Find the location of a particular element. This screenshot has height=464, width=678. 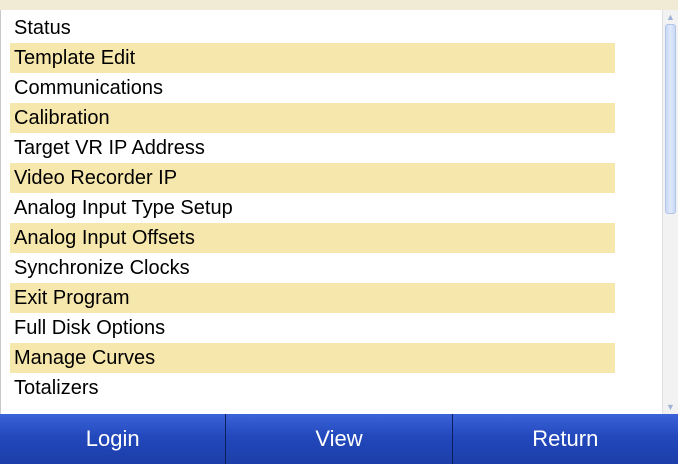

login-button: Login is located at coordinates (113, 439).